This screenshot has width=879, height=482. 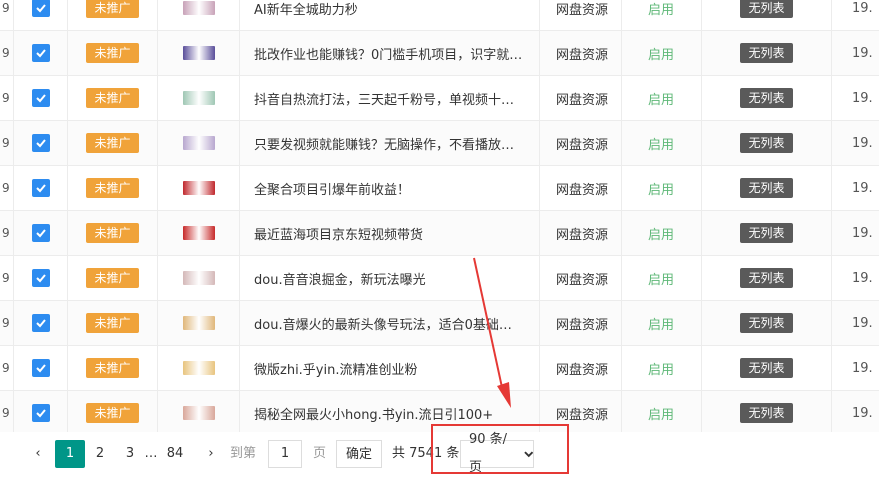 I want to click on resource-title: dou.音音浪掘金，新玩法曝光, so click(x=340, y=278).